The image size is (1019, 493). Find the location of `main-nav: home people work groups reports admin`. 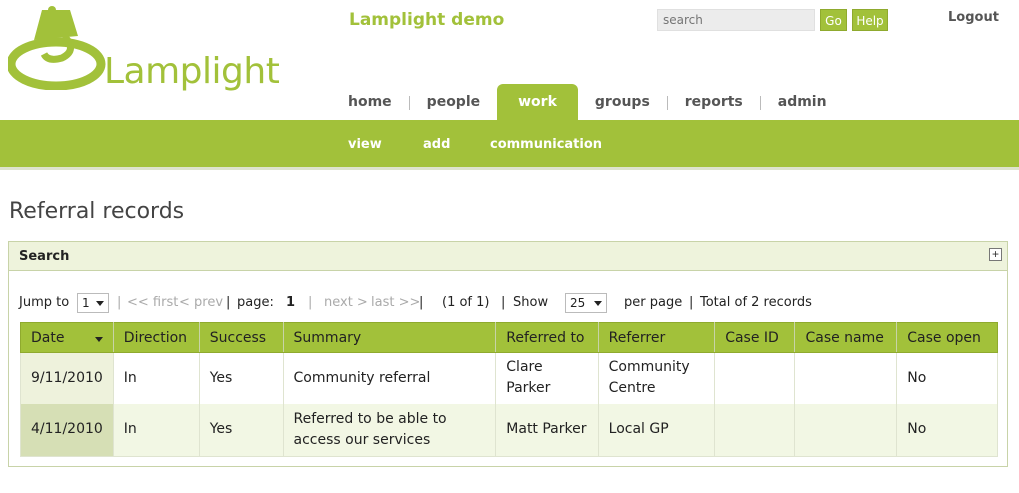

main-nav: home people work groups reports admin is located at coordinates (587, 102).